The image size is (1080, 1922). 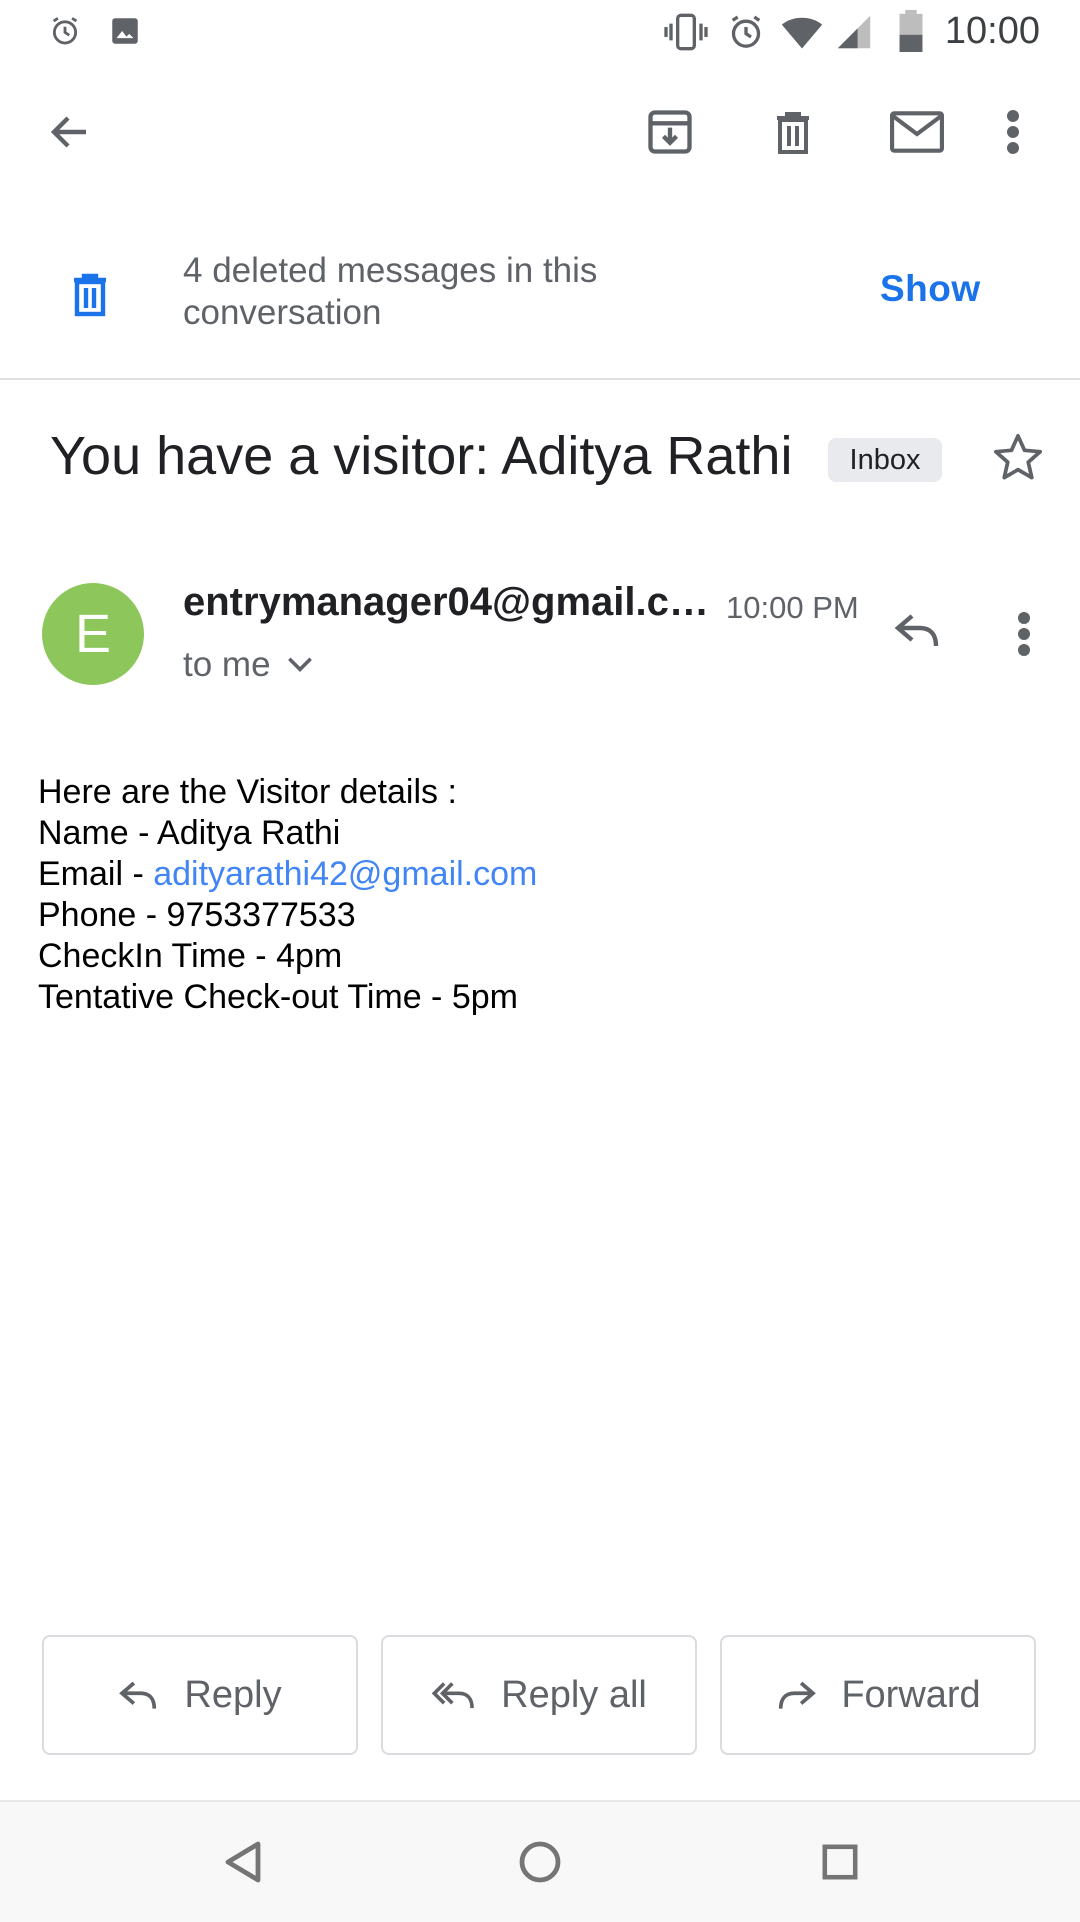 I want to click on sent-time: 10:00 PM, so click(x=792, y=607).